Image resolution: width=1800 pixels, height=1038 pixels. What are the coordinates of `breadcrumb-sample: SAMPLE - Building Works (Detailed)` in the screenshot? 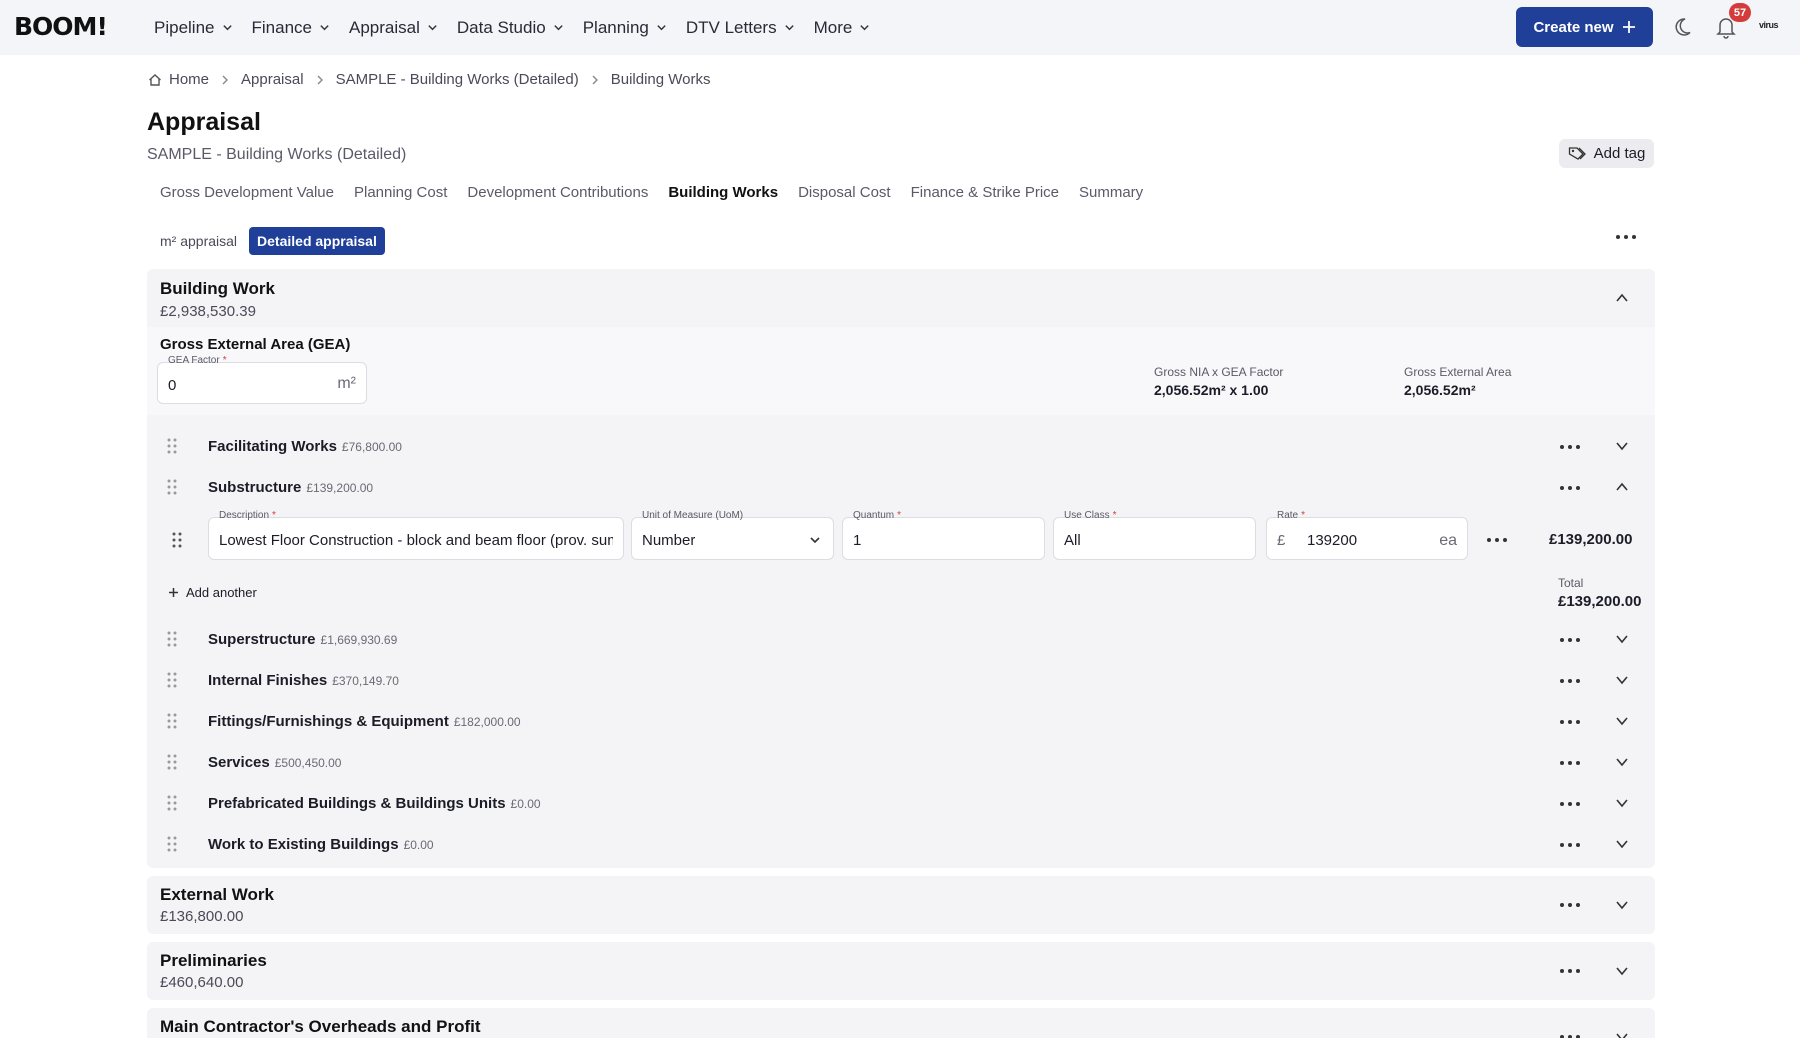 It's located at (457, 79).